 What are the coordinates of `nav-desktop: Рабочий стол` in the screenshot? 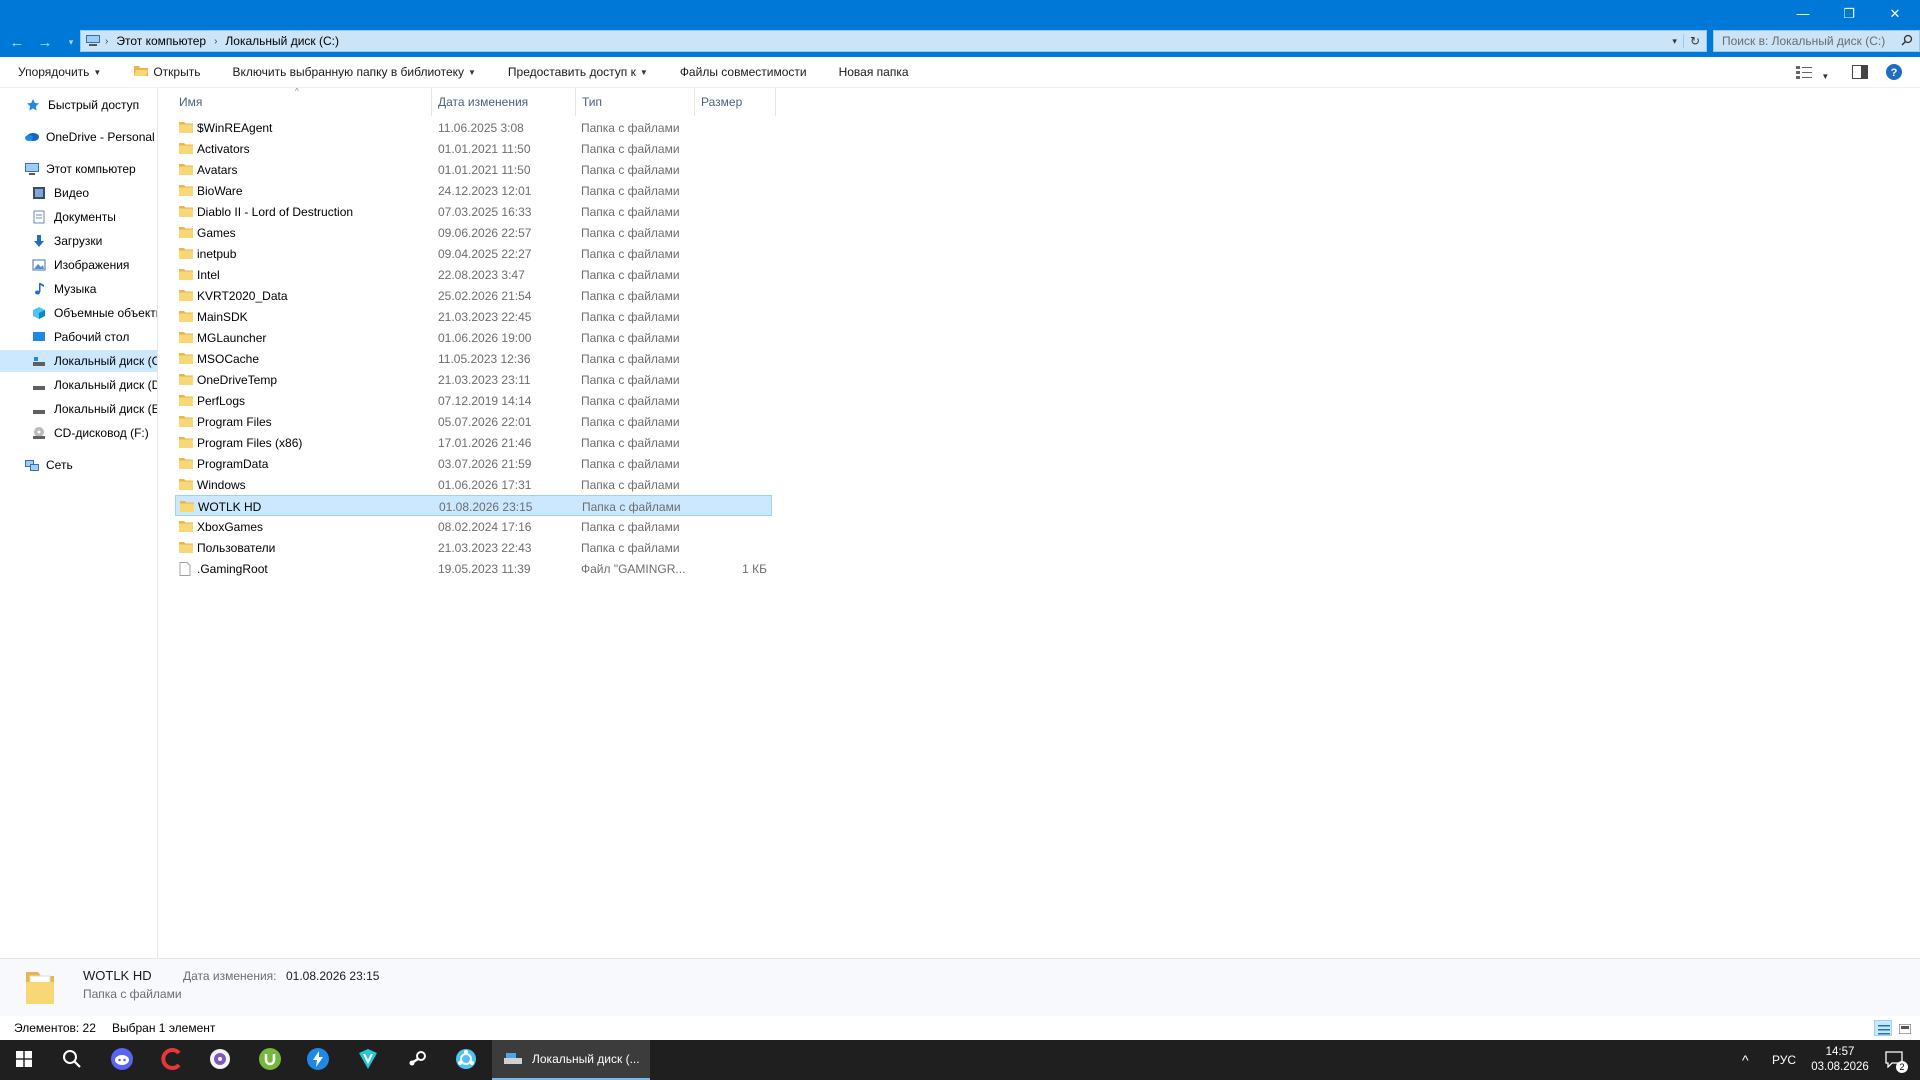 It's located at (78, 337).